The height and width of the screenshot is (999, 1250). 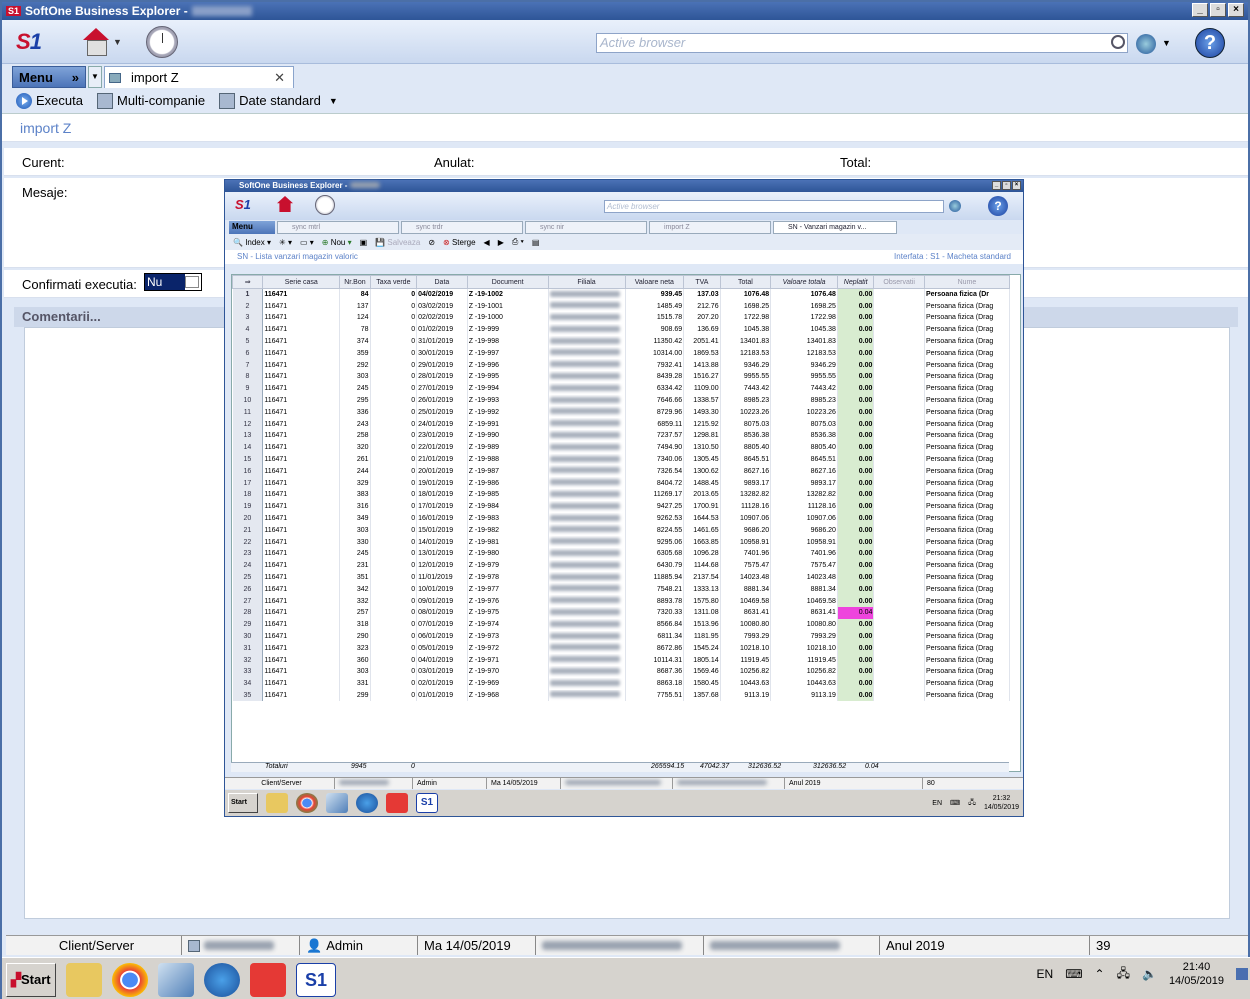 What do you see at coordinates (278, 100) in the screenshot?
I see `date-standard-button: Date standard ▼` at bounding box center [278, 100].